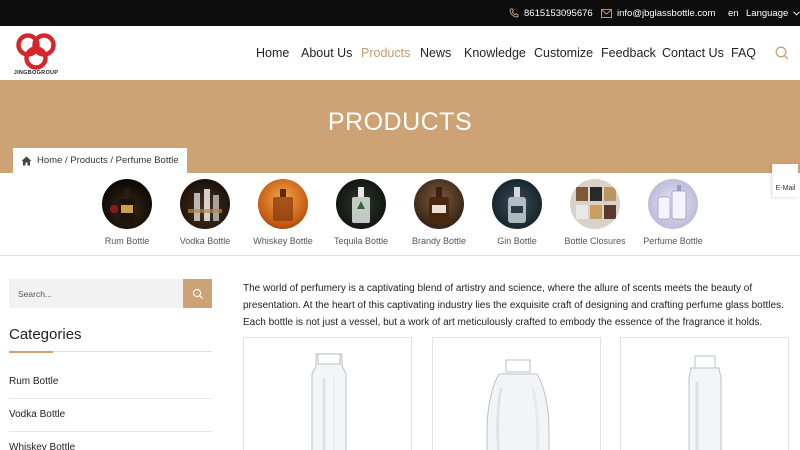  Describe the element at coordinates (31, 352) in the screenshot. I see `title-accent-bar` at that location.